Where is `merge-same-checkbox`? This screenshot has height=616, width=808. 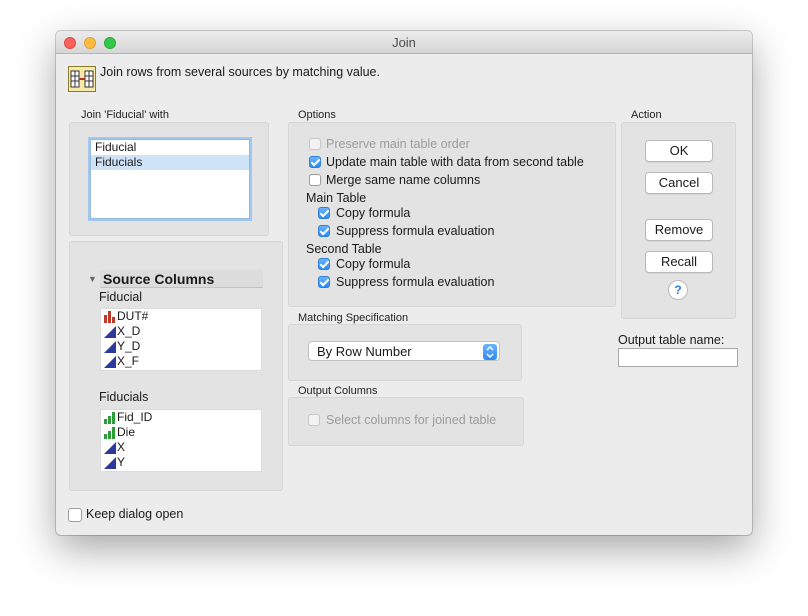
merge-same-checkbox is located at coordinates (315, 180).